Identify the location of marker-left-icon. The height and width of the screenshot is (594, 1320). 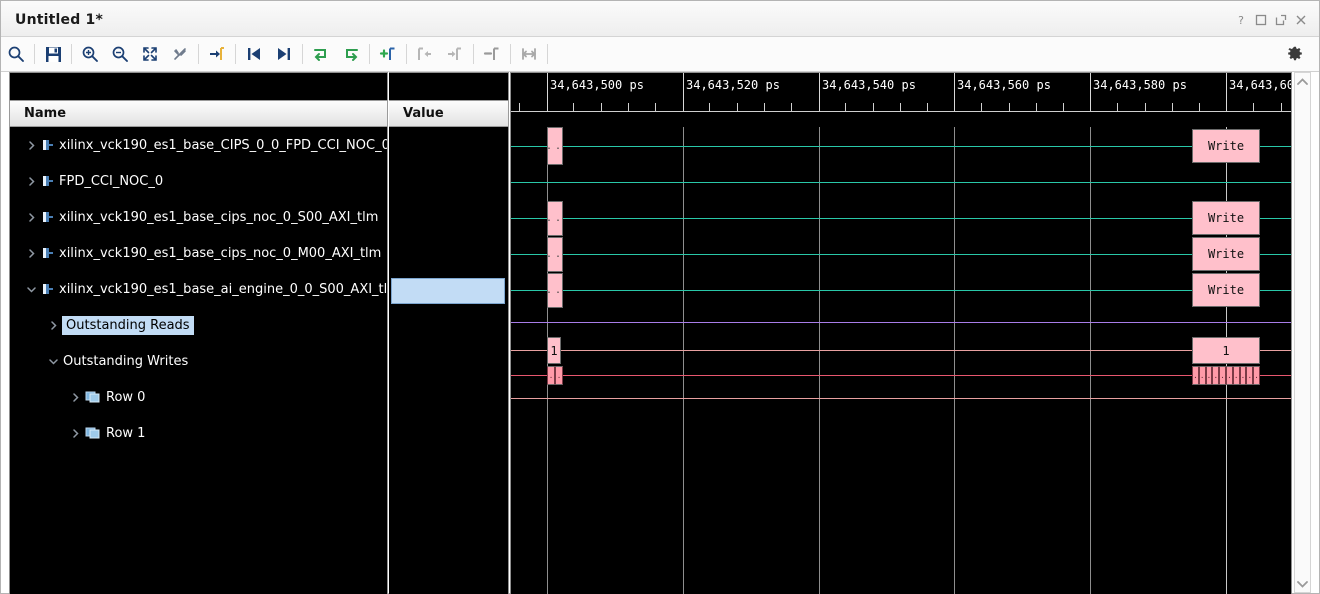
(425, 54).